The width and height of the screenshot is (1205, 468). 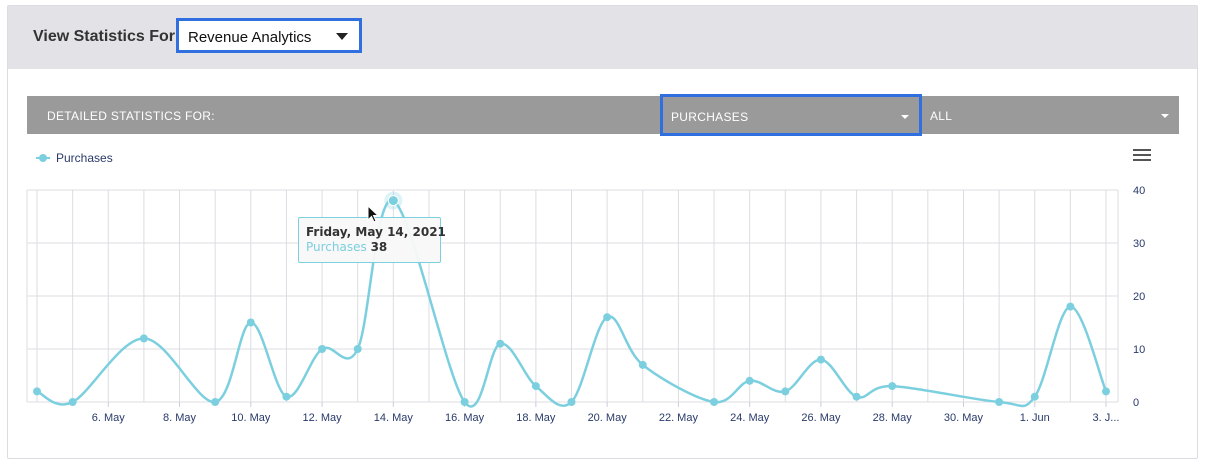 What do you see at coordinates (394, 418) in the screenshot?
I see `x-tick-label: 14. May` at bounding box center [394, 418].